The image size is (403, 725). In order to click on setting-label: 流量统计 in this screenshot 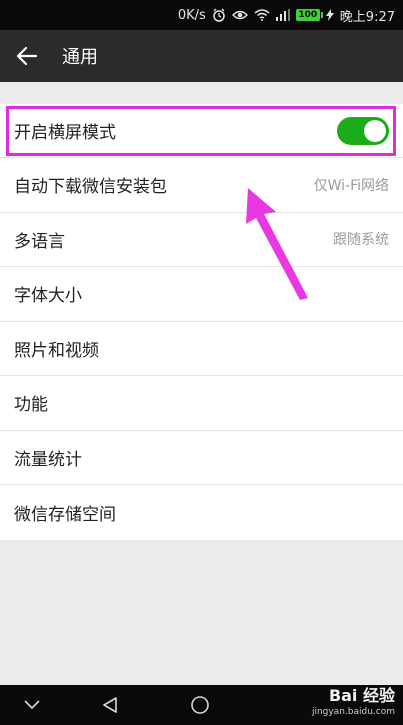, I will do `click(48, 459)`.